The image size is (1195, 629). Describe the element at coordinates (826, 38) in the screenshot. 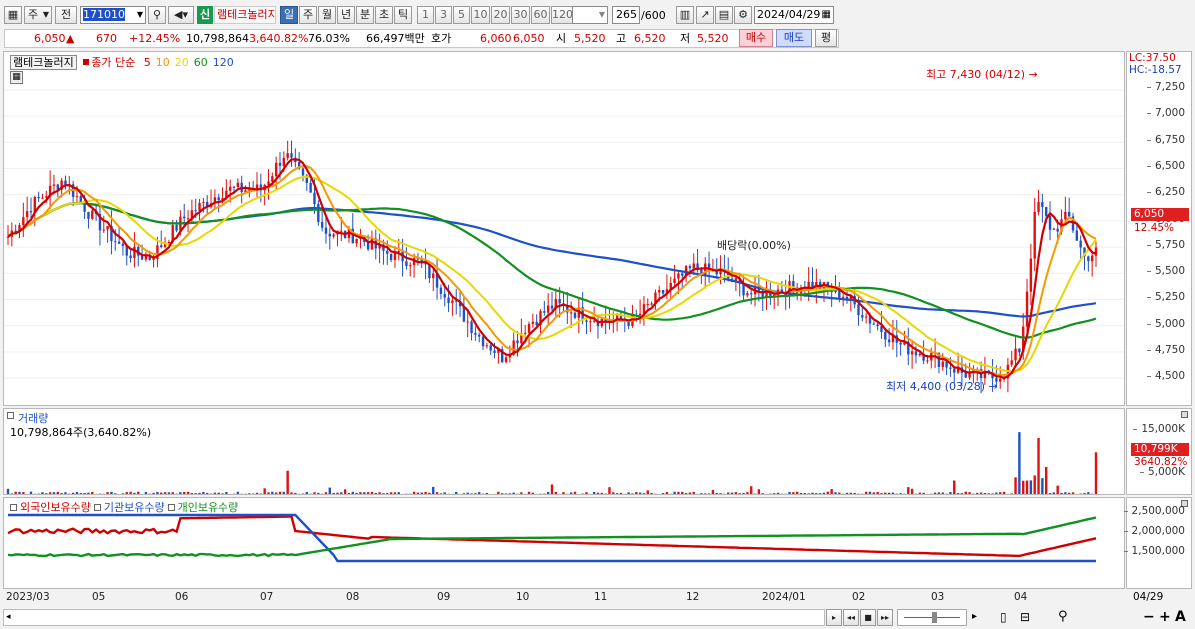

I see `eval-button: 평` at that location.